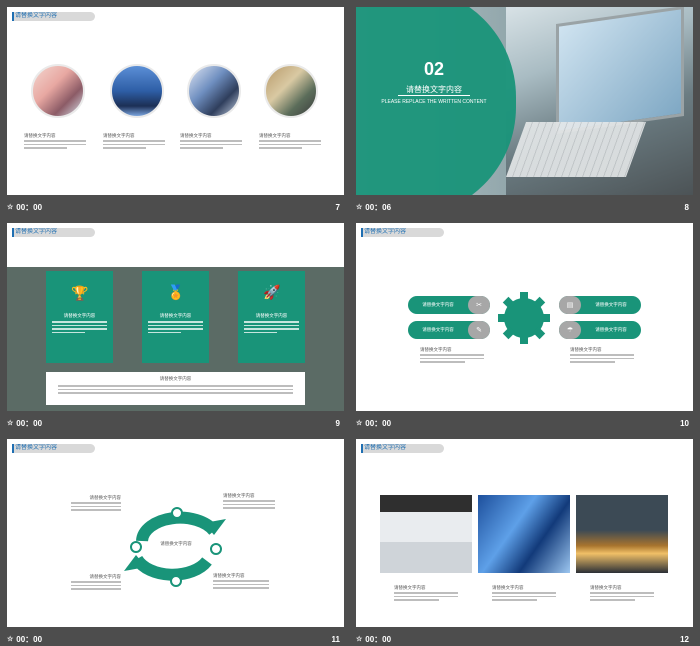  I want to click on divider, so click(434, 95).